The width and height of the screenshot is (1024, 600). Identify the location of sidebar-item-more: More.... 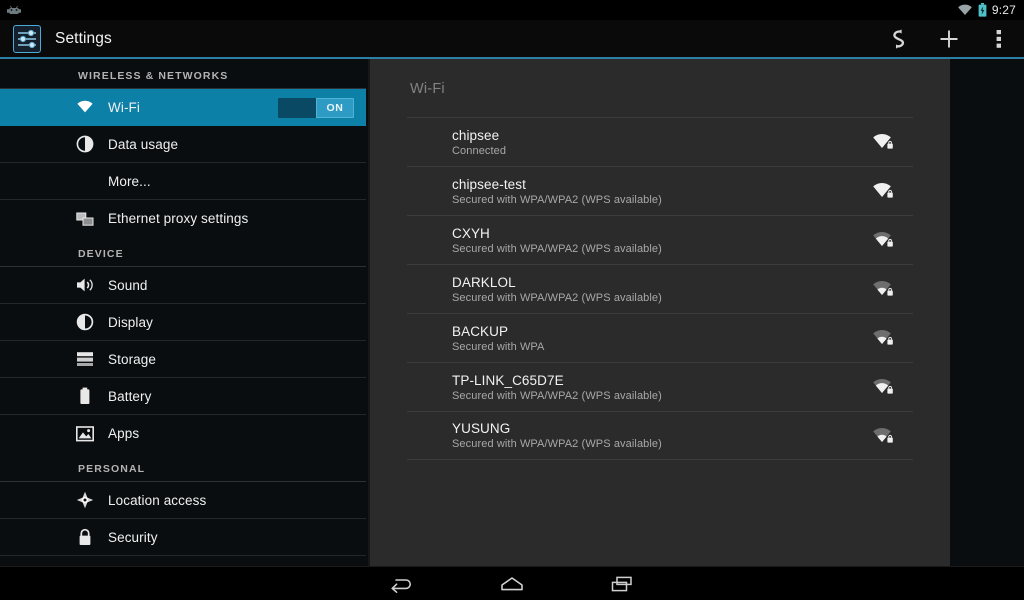
(183, 181).